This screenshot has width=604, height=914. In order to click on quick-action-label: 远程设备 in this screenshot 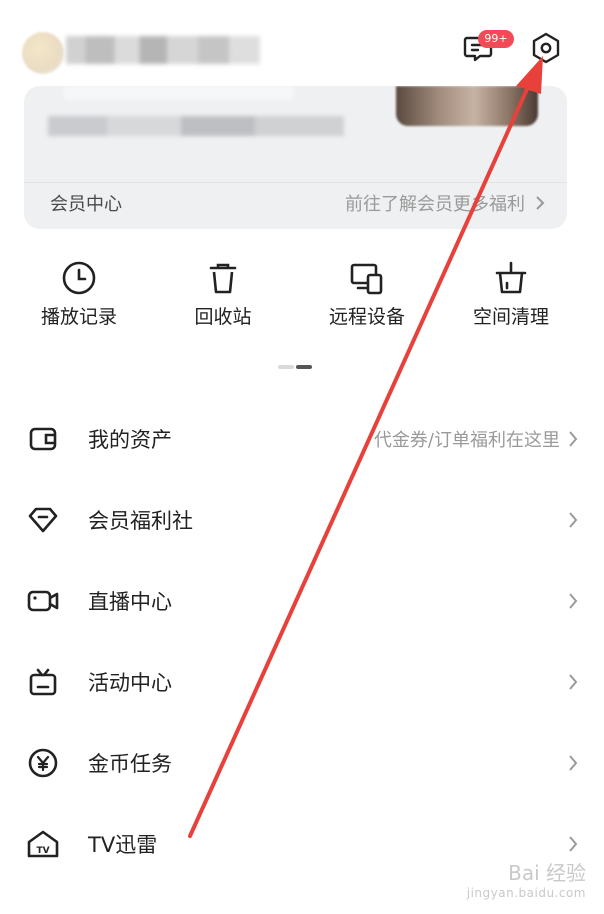, I will do `click(366, 317)`.